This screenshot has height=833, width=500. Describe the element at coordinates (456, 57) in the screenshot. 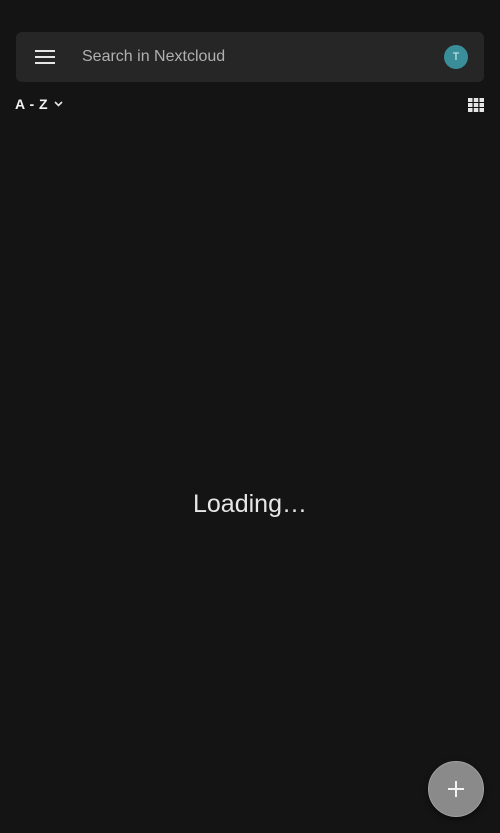

I see `avatar: T` at that location.